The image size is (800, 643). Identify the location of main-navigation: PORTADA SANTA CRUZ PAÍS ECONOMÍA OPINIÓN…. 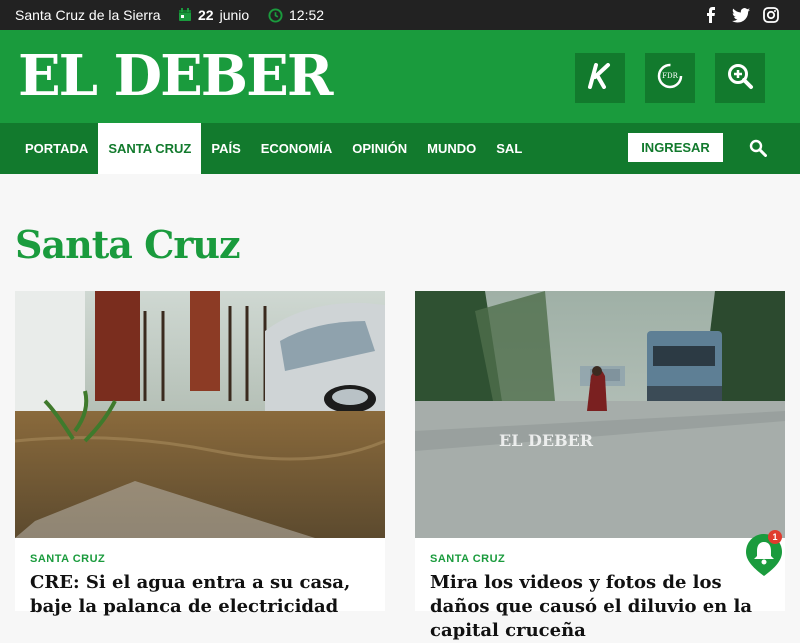
(400, 148).